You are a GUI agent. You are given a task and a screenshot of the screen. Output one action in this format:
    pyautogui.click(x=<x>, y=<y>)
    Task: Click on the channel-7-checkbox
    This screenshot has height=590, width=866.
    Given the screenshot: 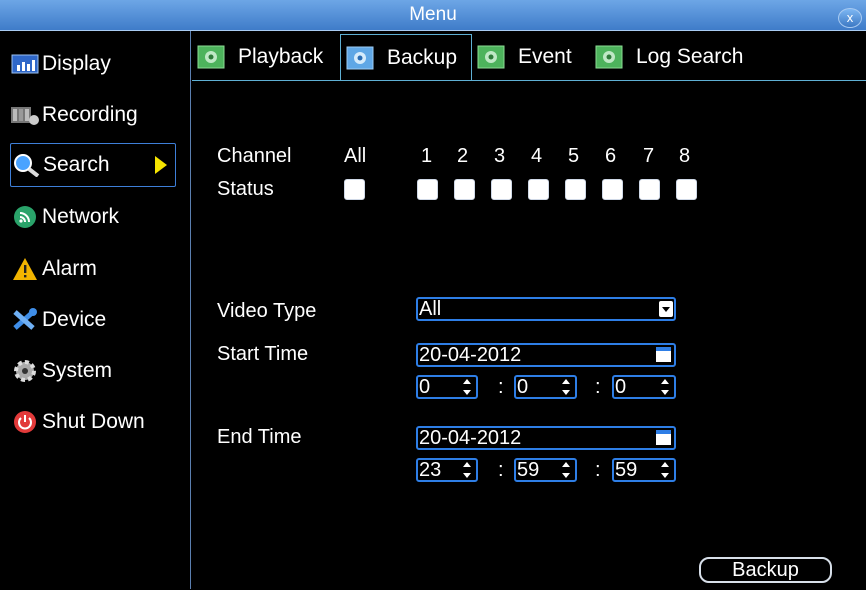 What is the action you would take?
    pyautogui.click(x=649, y=189)
    